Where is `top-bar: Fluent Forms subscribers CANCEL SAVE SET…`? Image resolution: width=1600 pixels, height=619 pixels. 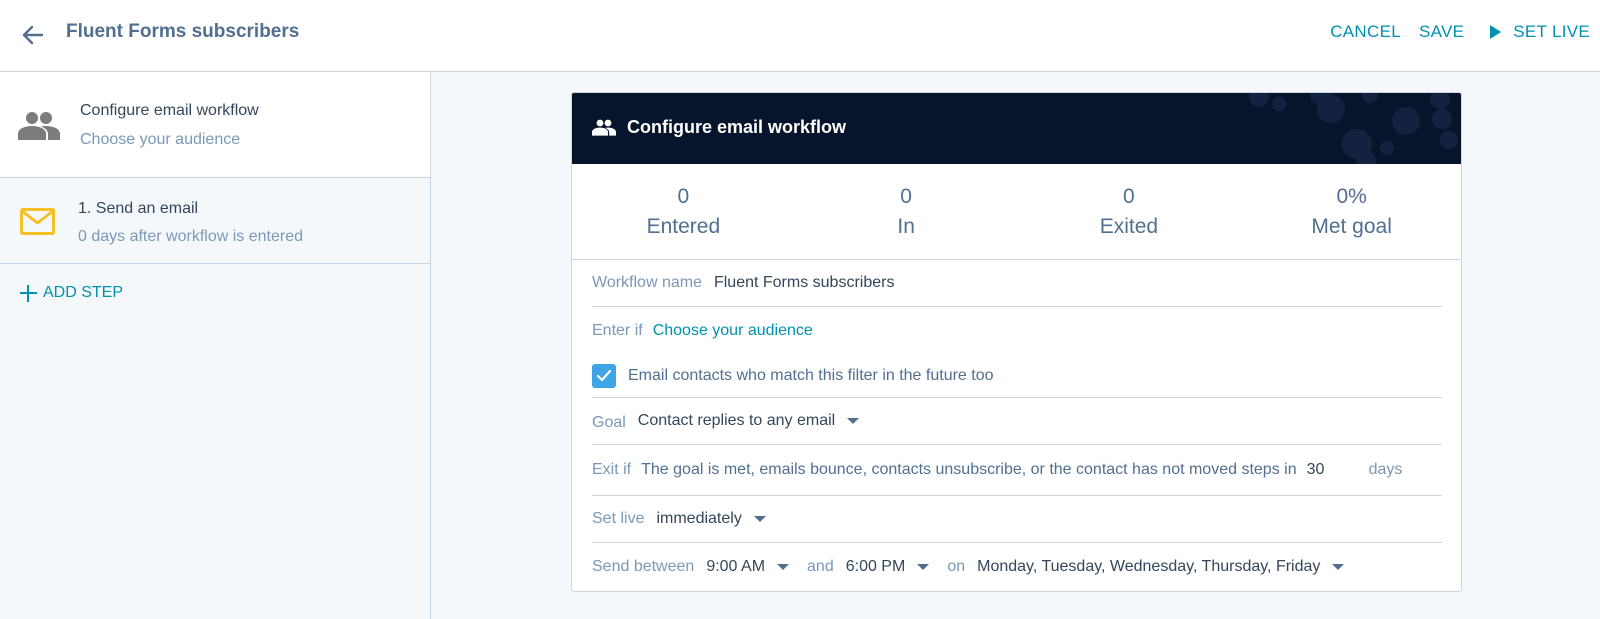
top-bar: Fluent Forms subscribers CANCEL SAVE SET… is located at coordinates (800, 36).